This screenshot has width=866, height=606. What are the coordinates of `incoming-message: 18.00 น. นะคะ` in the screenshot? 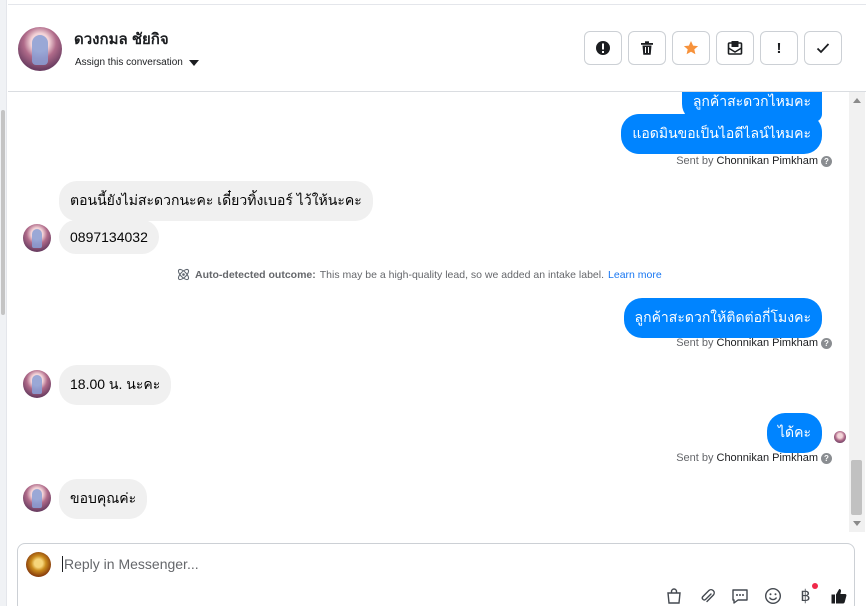 It's located at (115, 385).